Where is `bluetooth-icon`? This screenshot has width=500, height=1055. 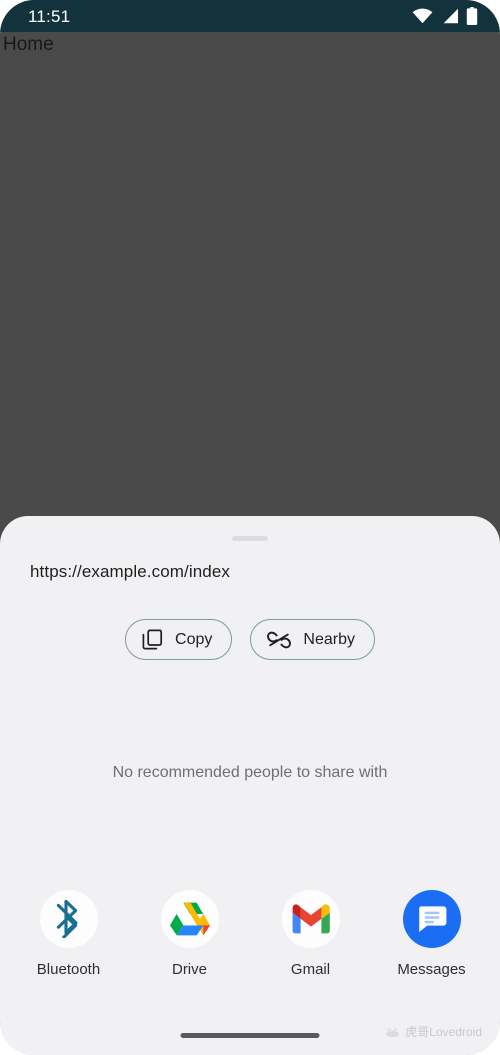
bluetooth-icon is located at coordinates (67, 919).